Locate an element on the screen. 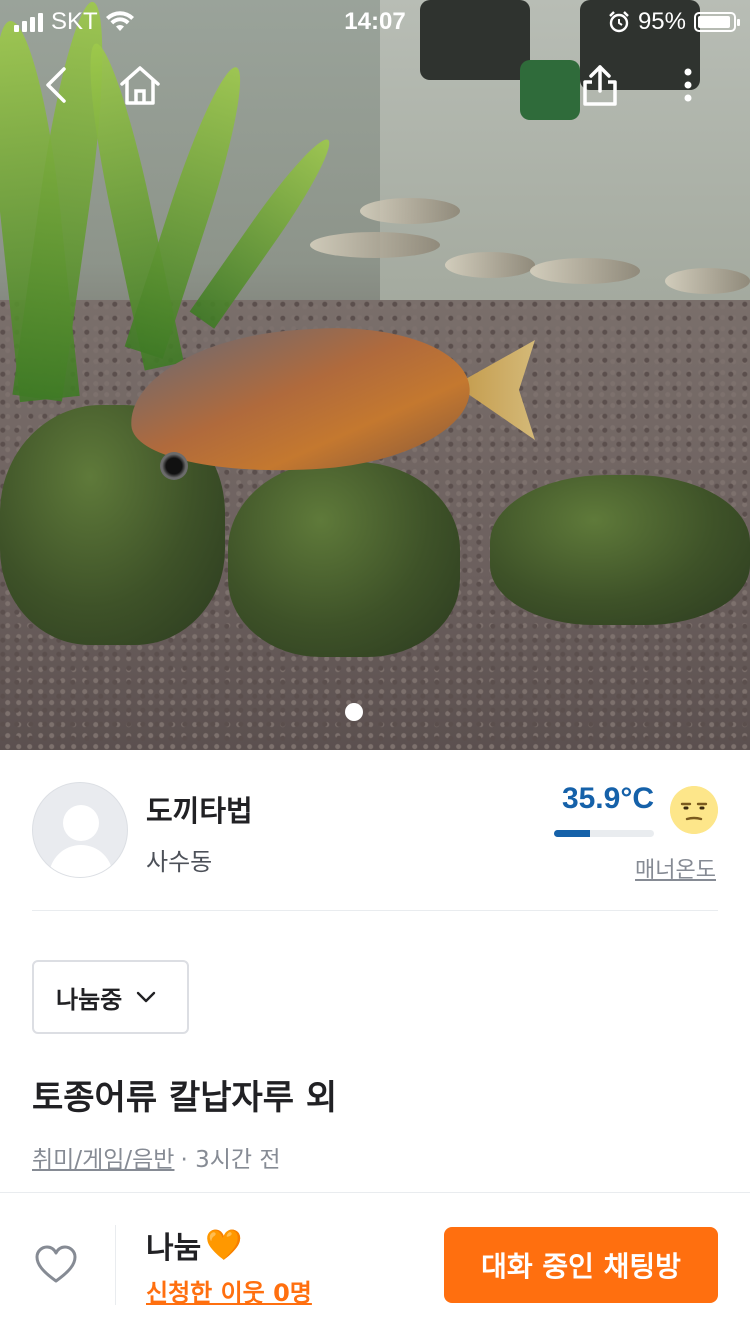  battery-percent: 95% is located at coordinates (661, 21).